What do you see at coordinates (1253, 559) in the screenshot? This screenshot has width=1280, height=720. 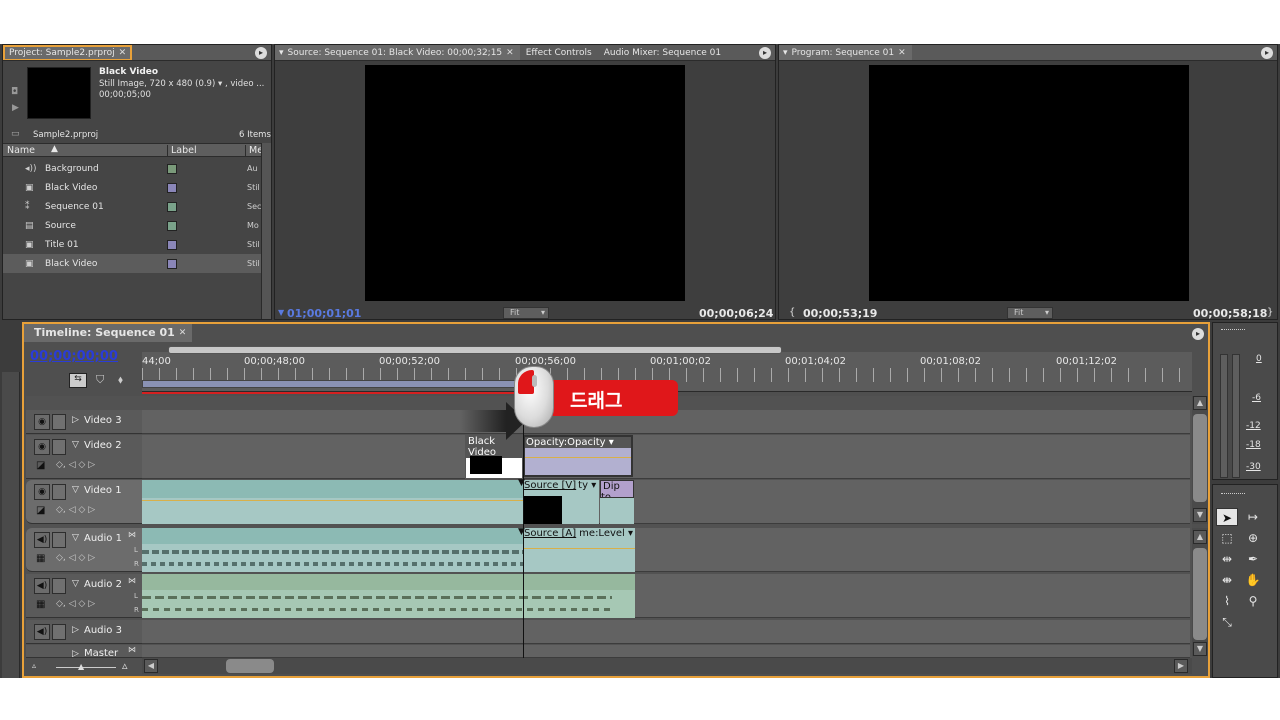 I see `pen-tool-icon: ✒` at bounding box center [1253, 559].